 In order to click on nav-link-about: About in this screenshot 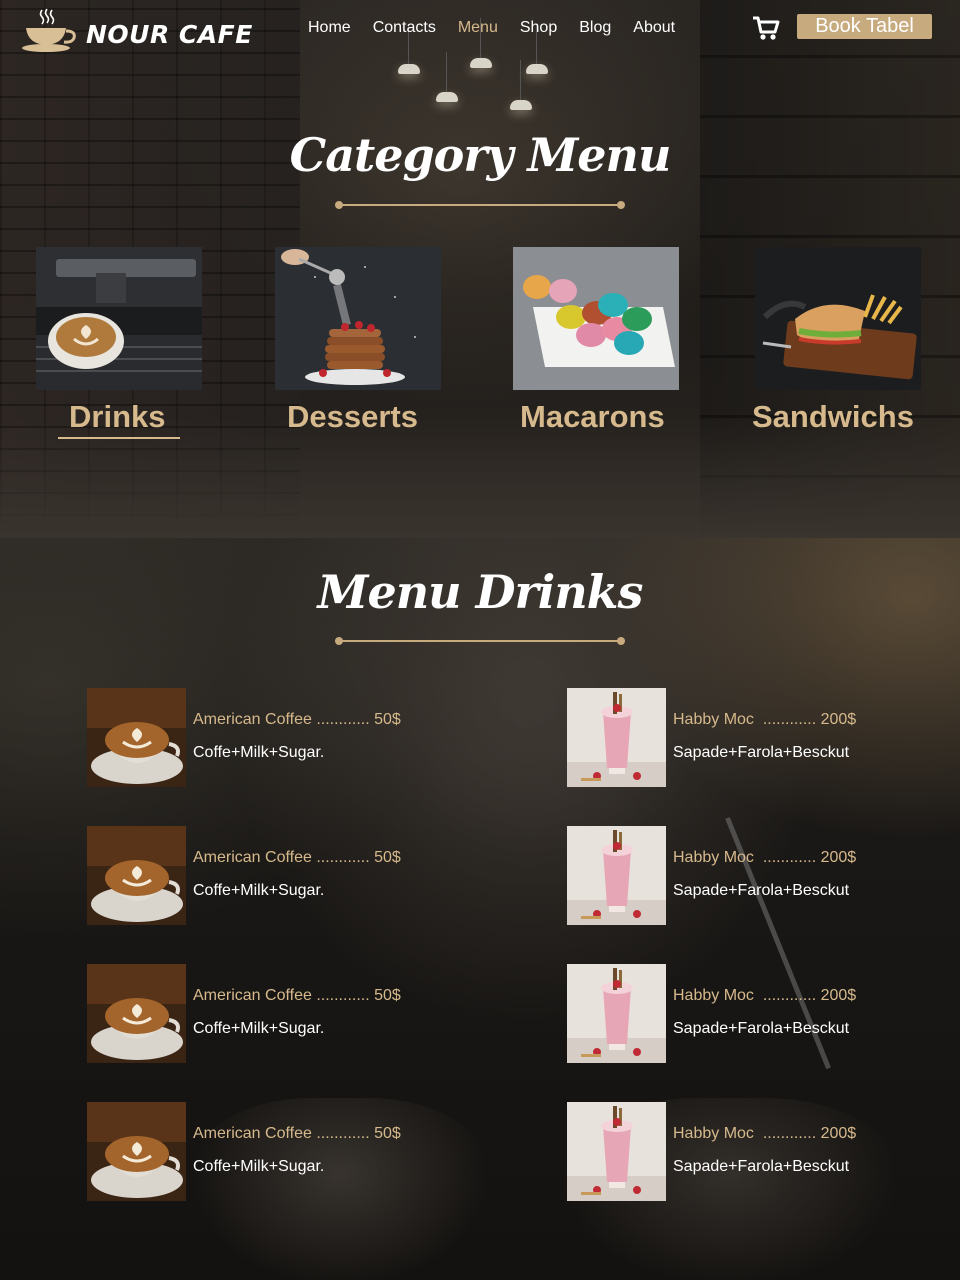, I will do `click(654, 28)`.